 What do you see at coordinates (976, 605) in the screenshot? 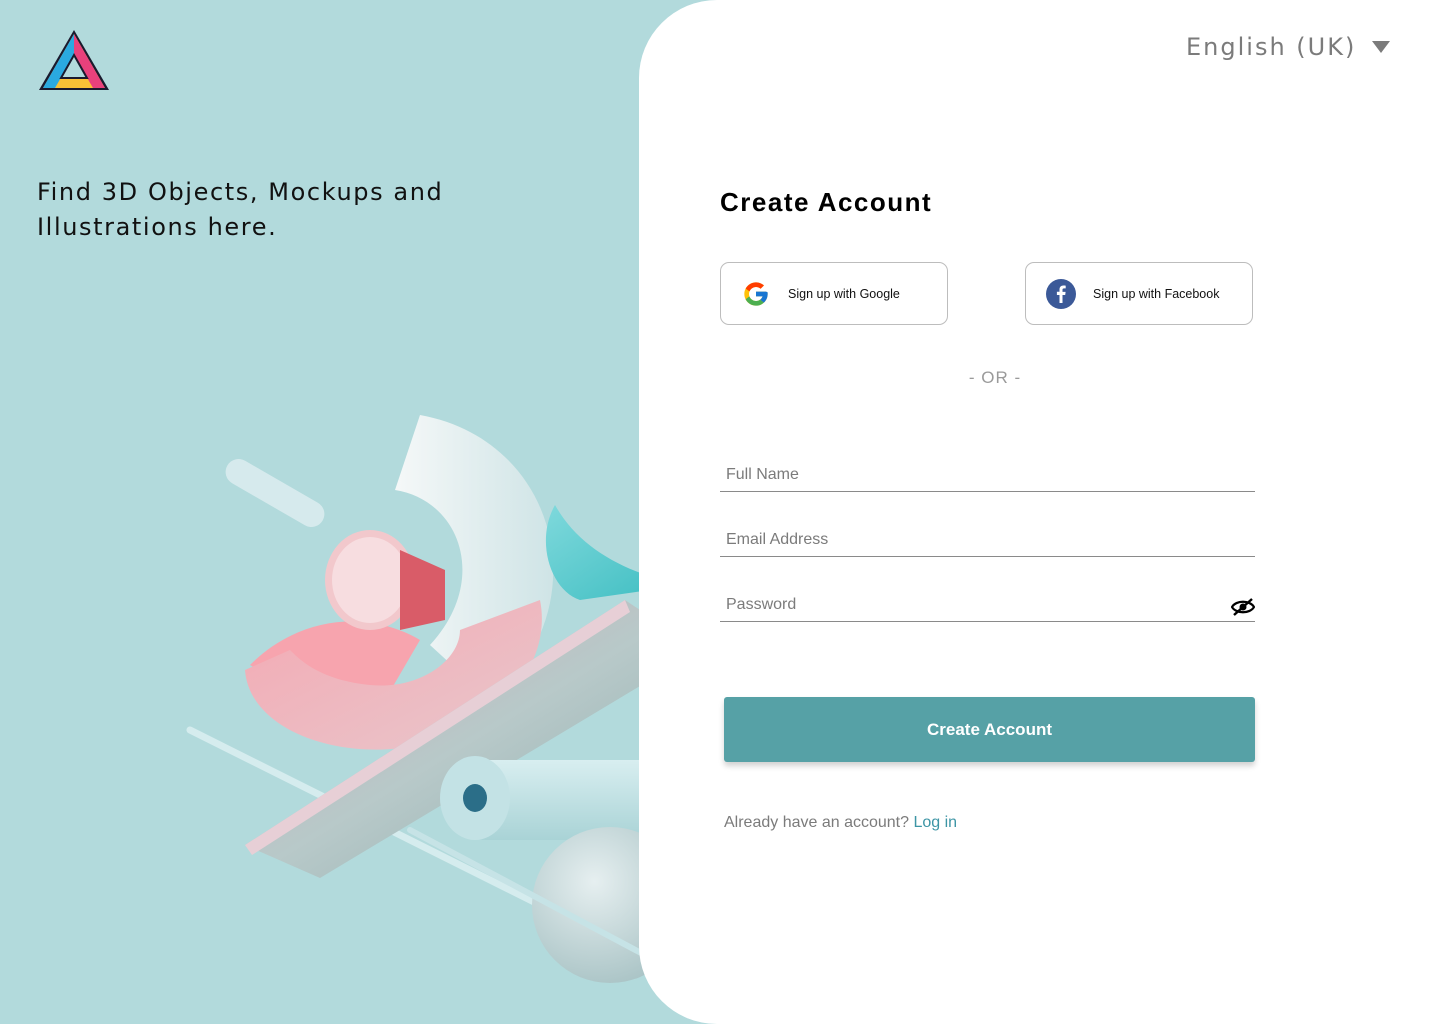
I see `password-input` at bounding box center [976, 605].